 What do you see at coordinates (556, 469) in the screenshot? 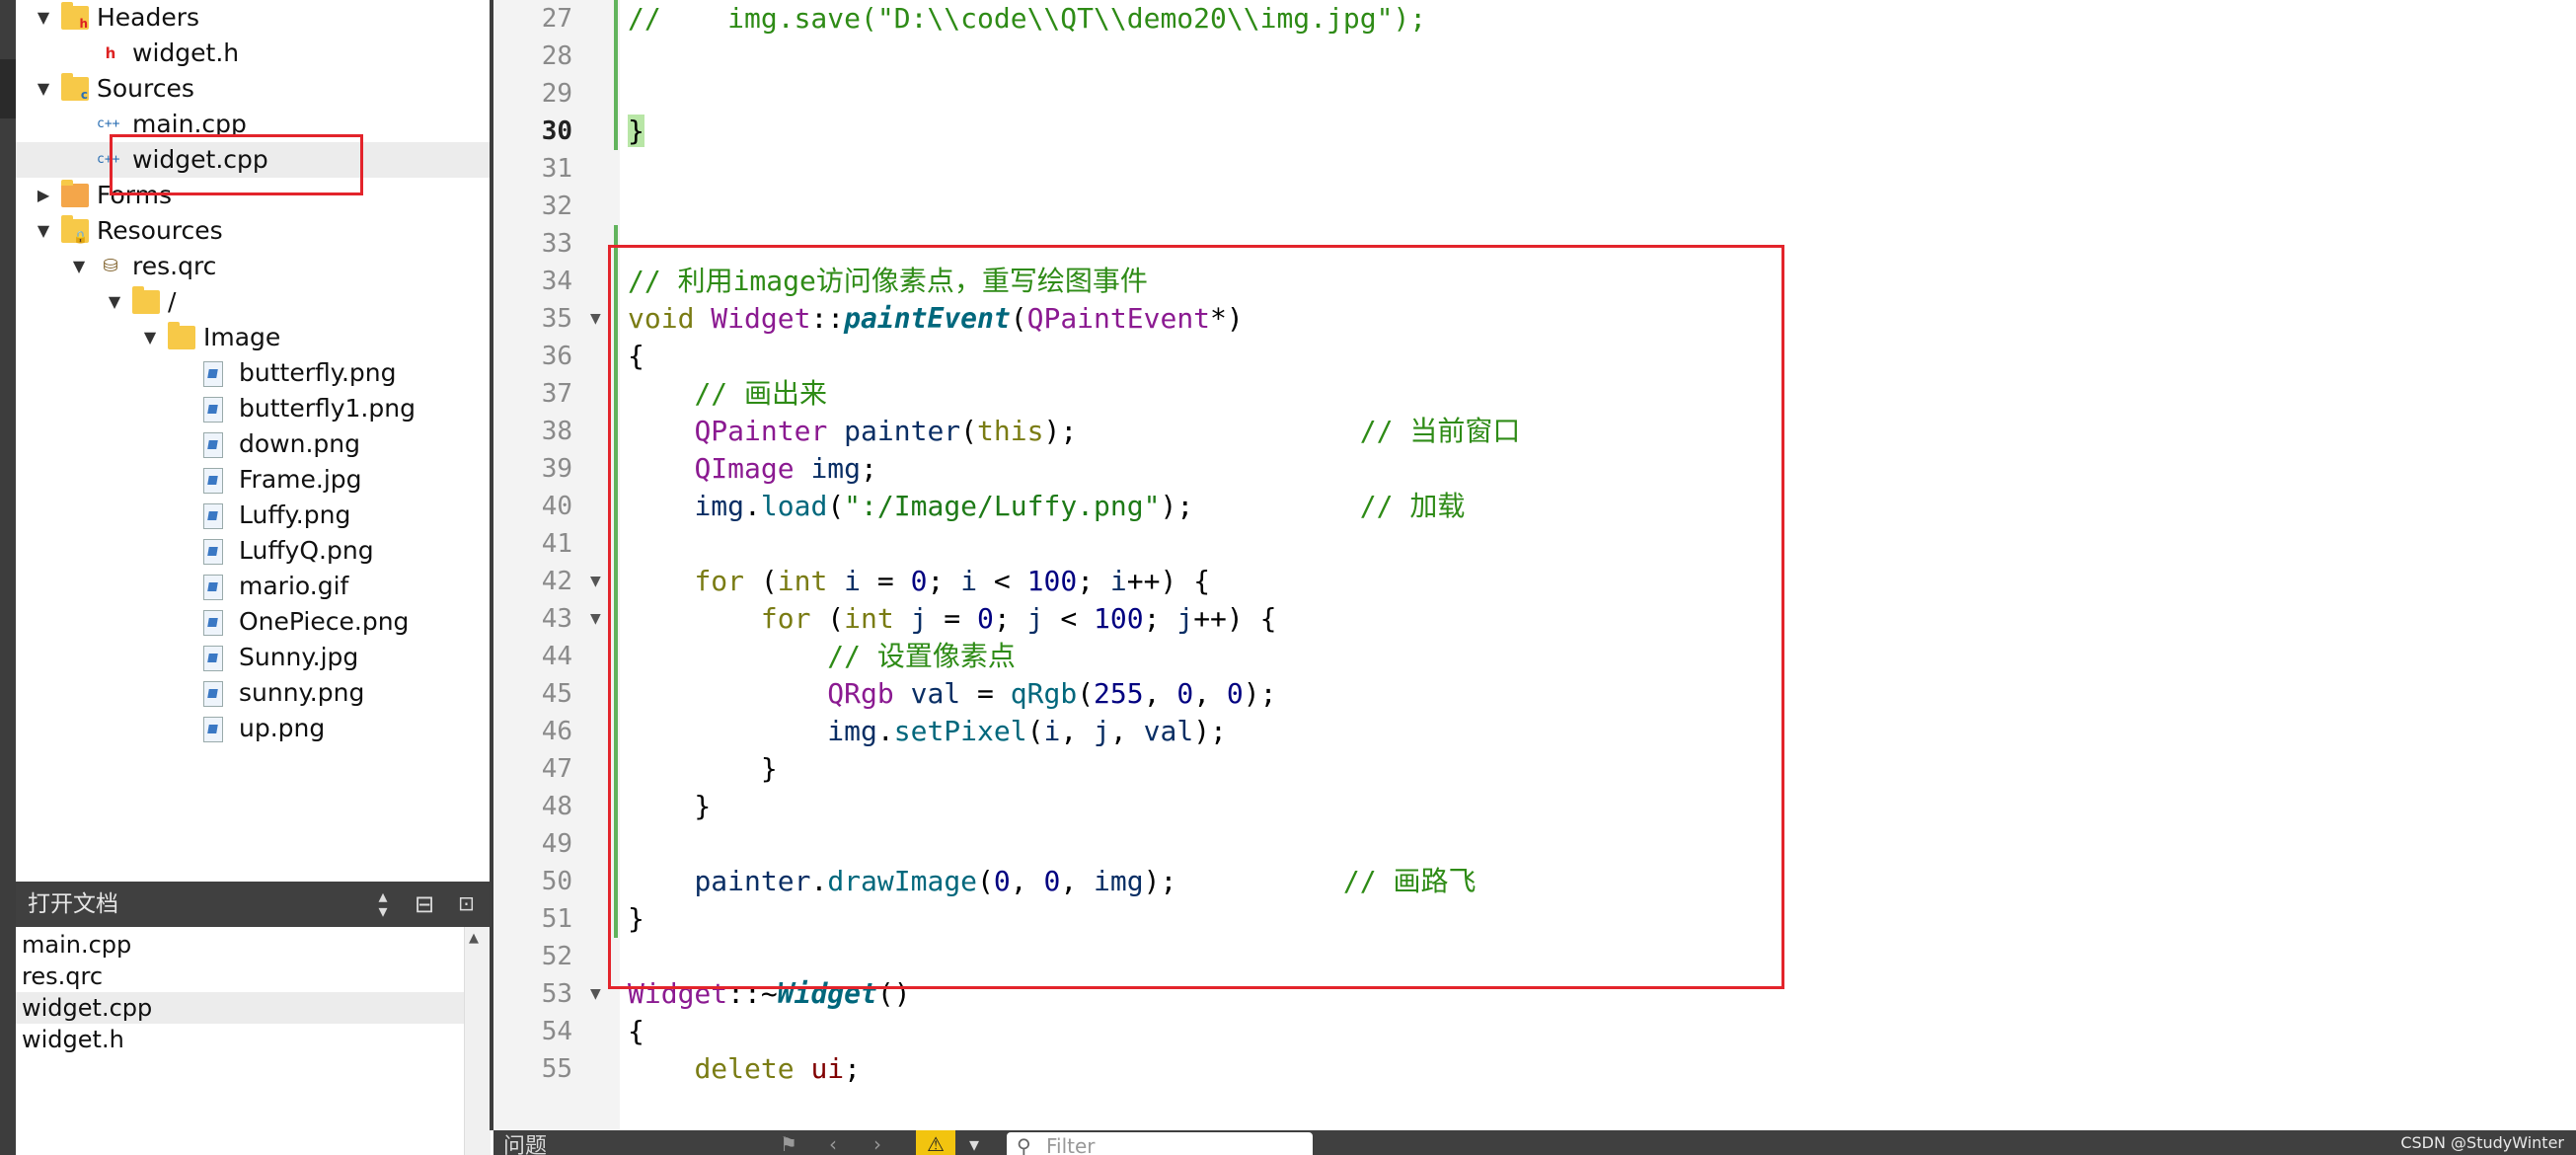
I see `line-number: 39` at bounding box center [556, 469].